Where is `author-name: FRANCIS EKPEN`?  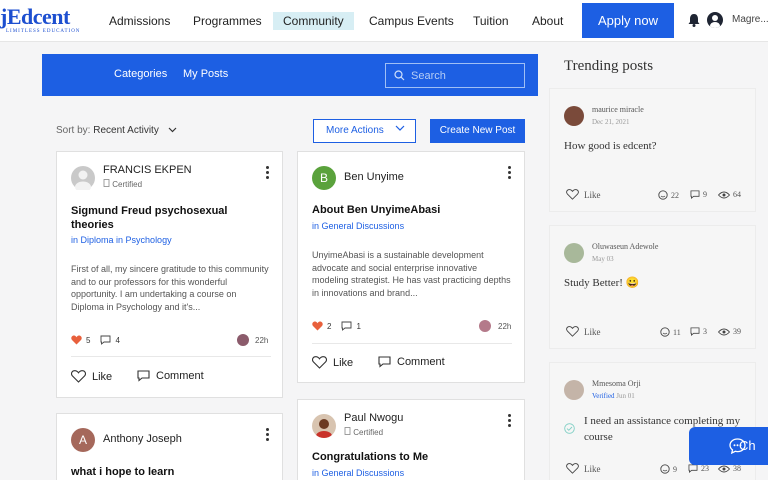
author-name: FRANCIS EKPEN is located at coordinates (147, 170).